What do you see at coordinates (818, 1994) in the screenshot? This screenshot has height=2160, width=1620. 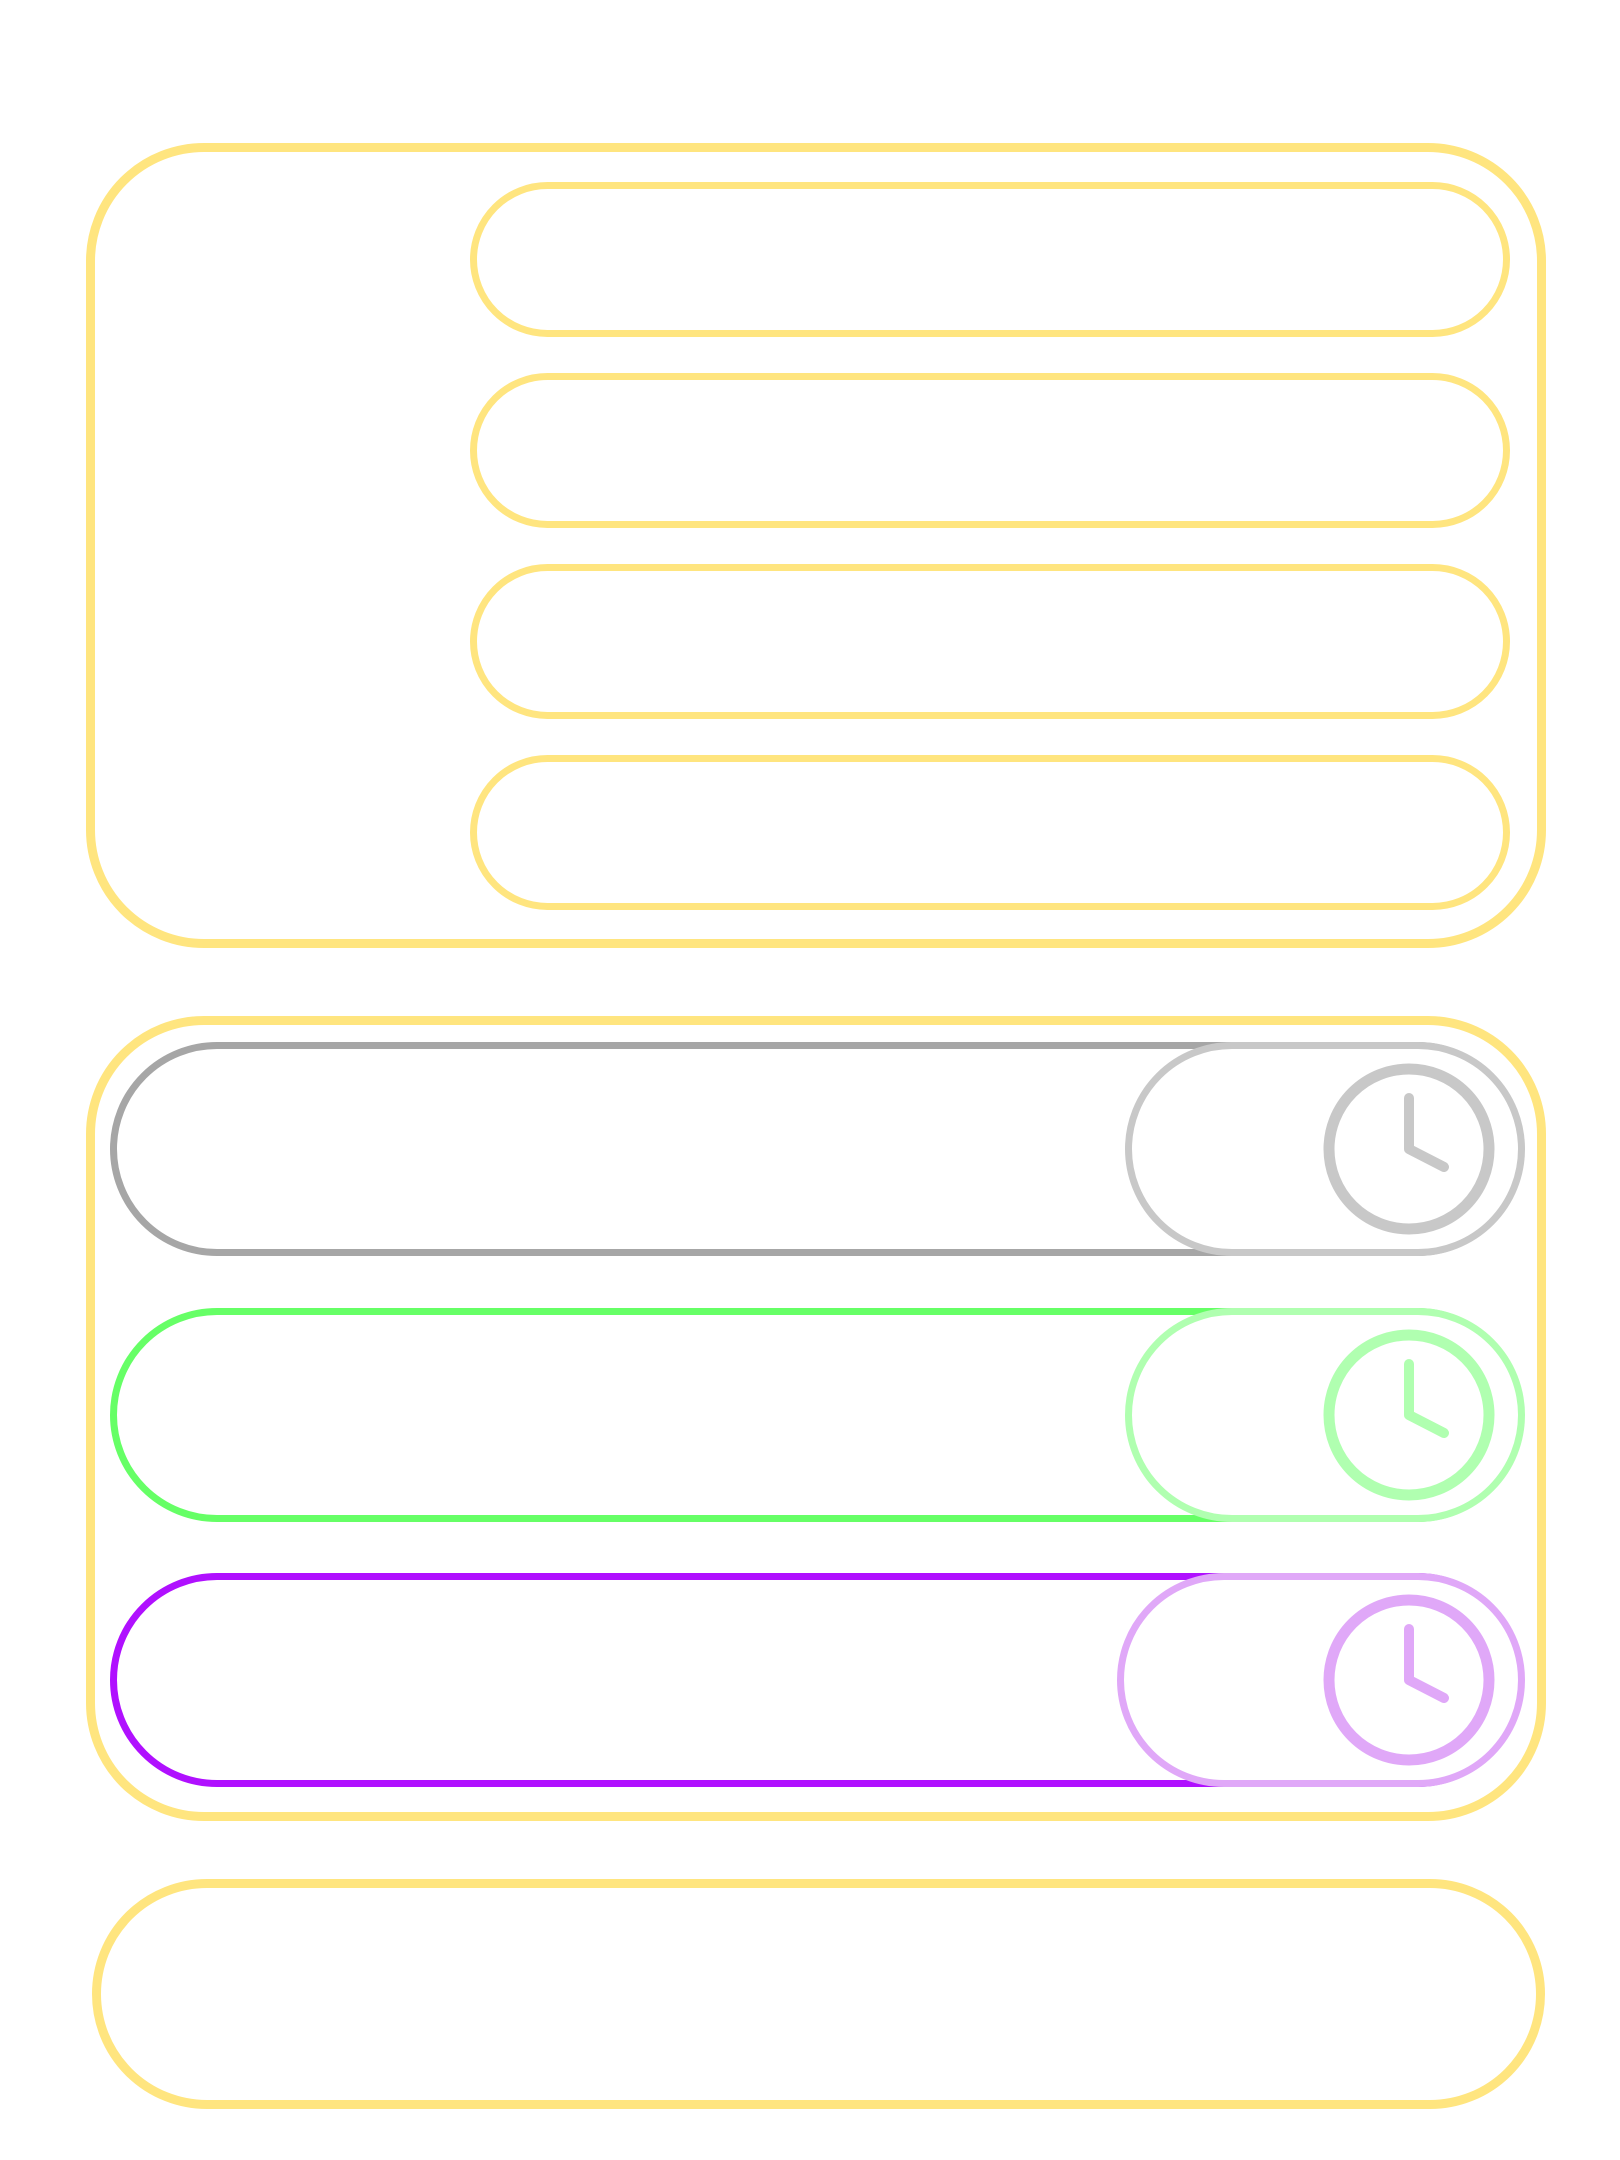 I see `bottom-bar` at bounding box center [818, 1994].